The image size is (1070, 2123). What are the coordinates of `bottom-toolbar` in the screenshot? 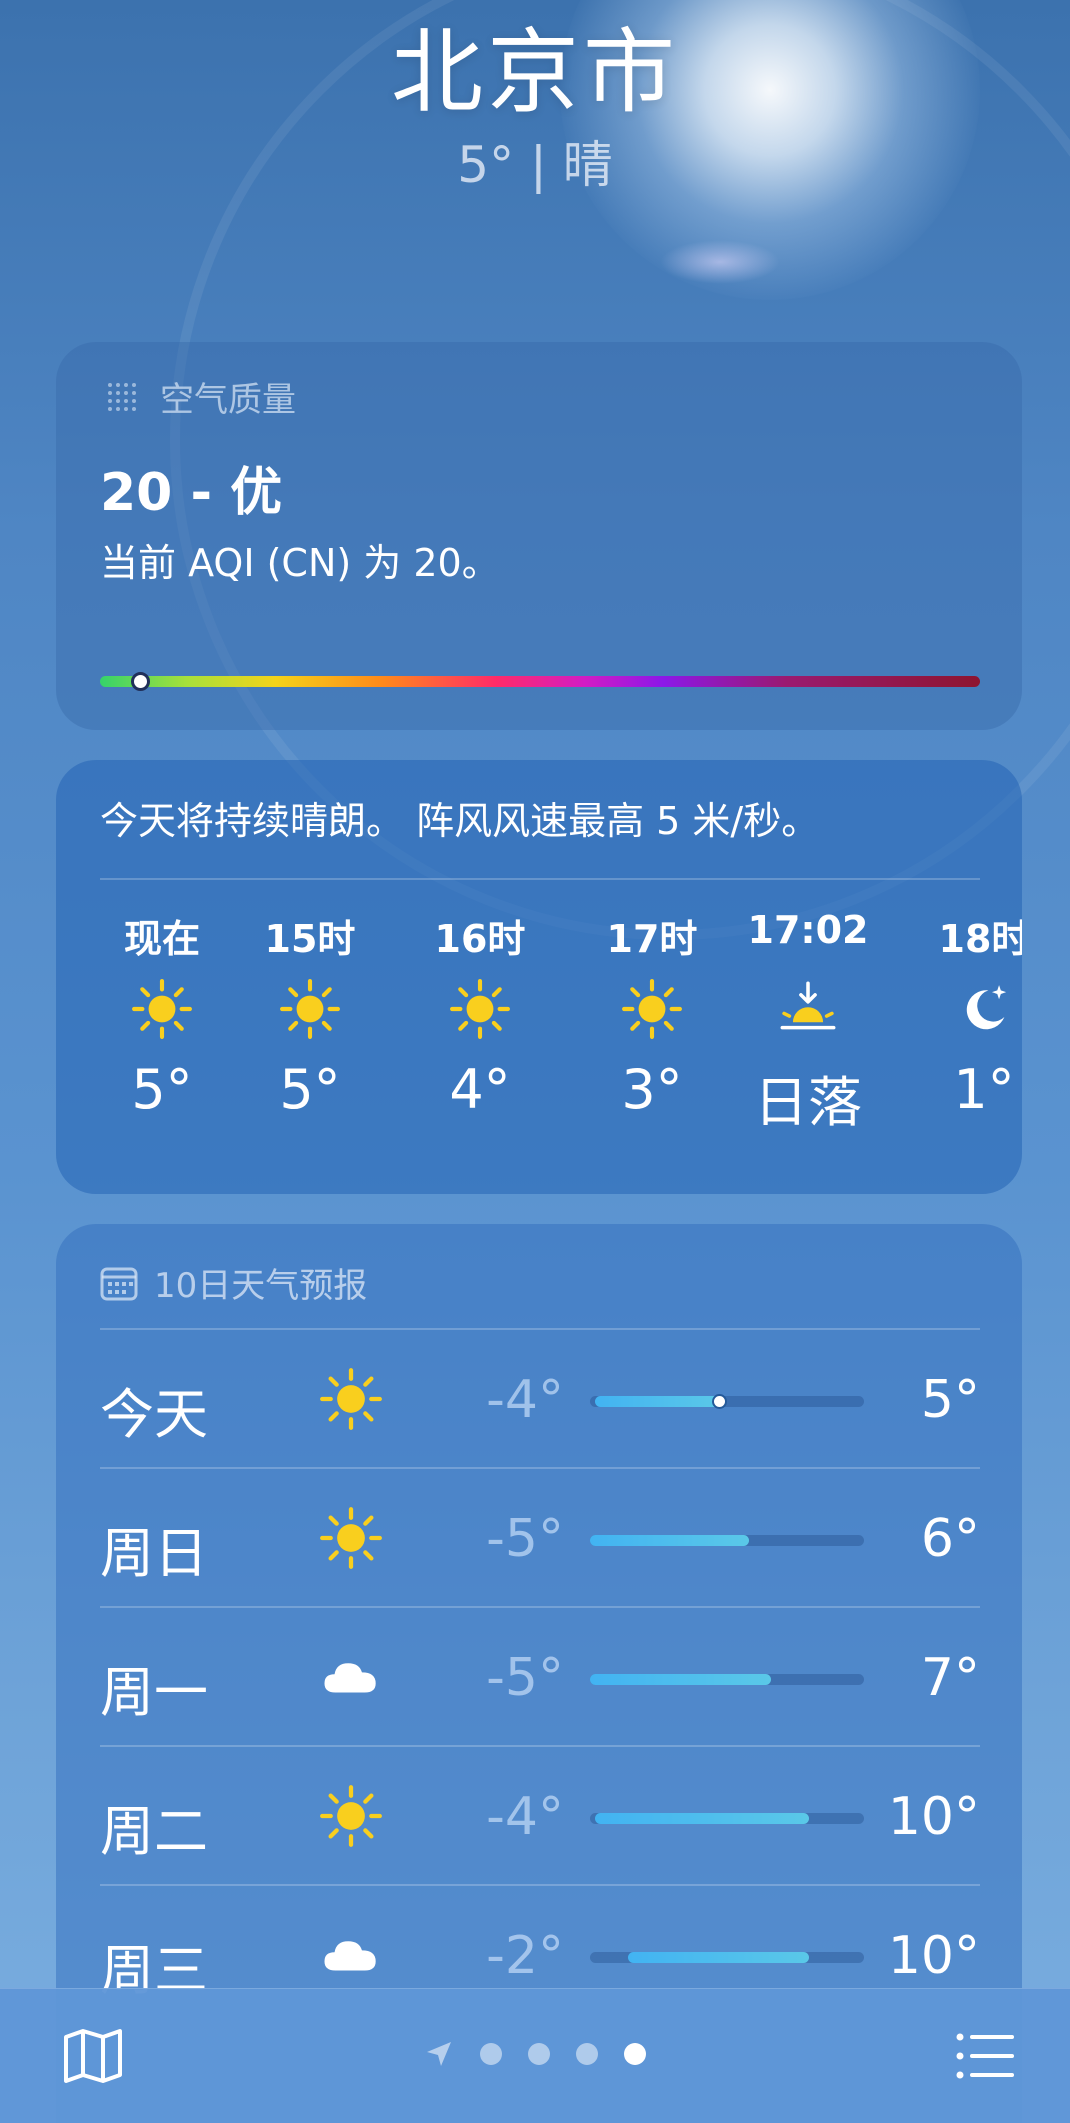 It's located at (535, 2055).